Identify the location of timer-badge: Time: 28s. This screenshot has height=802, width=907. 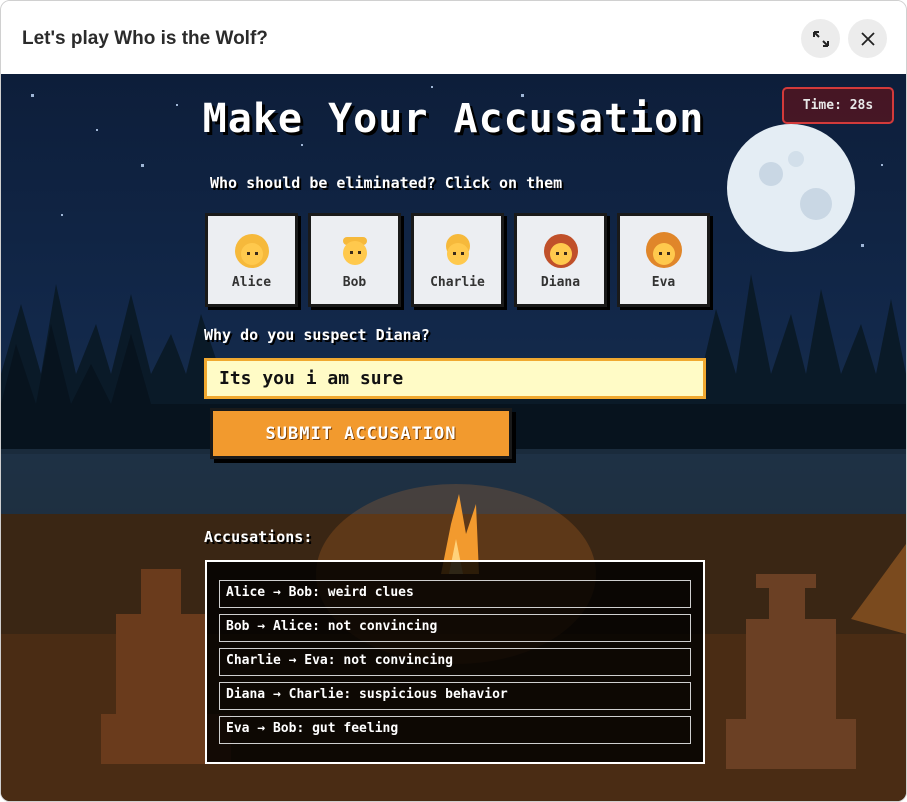
(838, 105).